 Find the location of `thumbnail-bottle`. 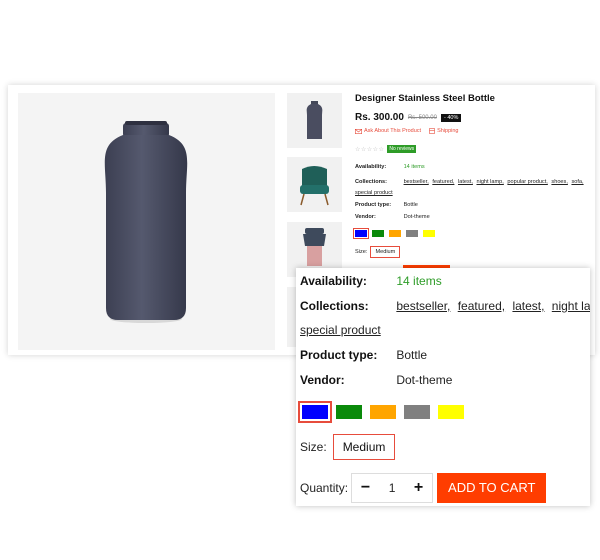

thumbnail-bottle is located at coordinates (314, 120).